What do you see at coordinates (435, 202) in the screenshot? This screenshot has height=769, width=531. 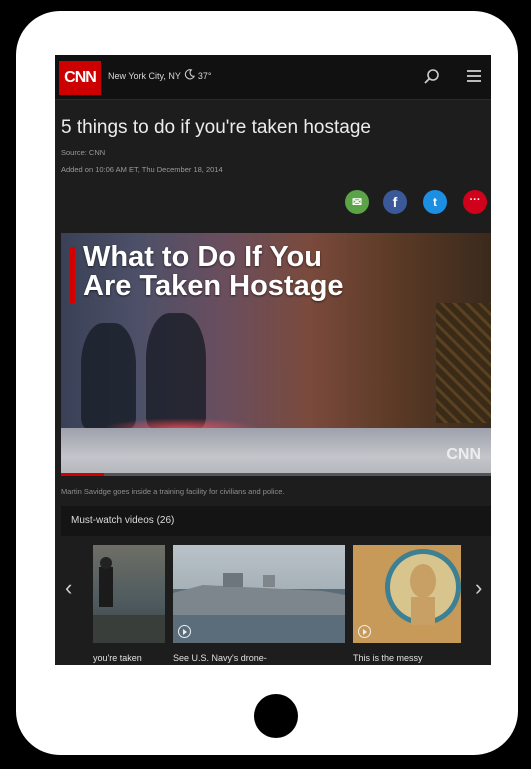 I see `twitter-share-icon: t` at bounding box center [435, 202].